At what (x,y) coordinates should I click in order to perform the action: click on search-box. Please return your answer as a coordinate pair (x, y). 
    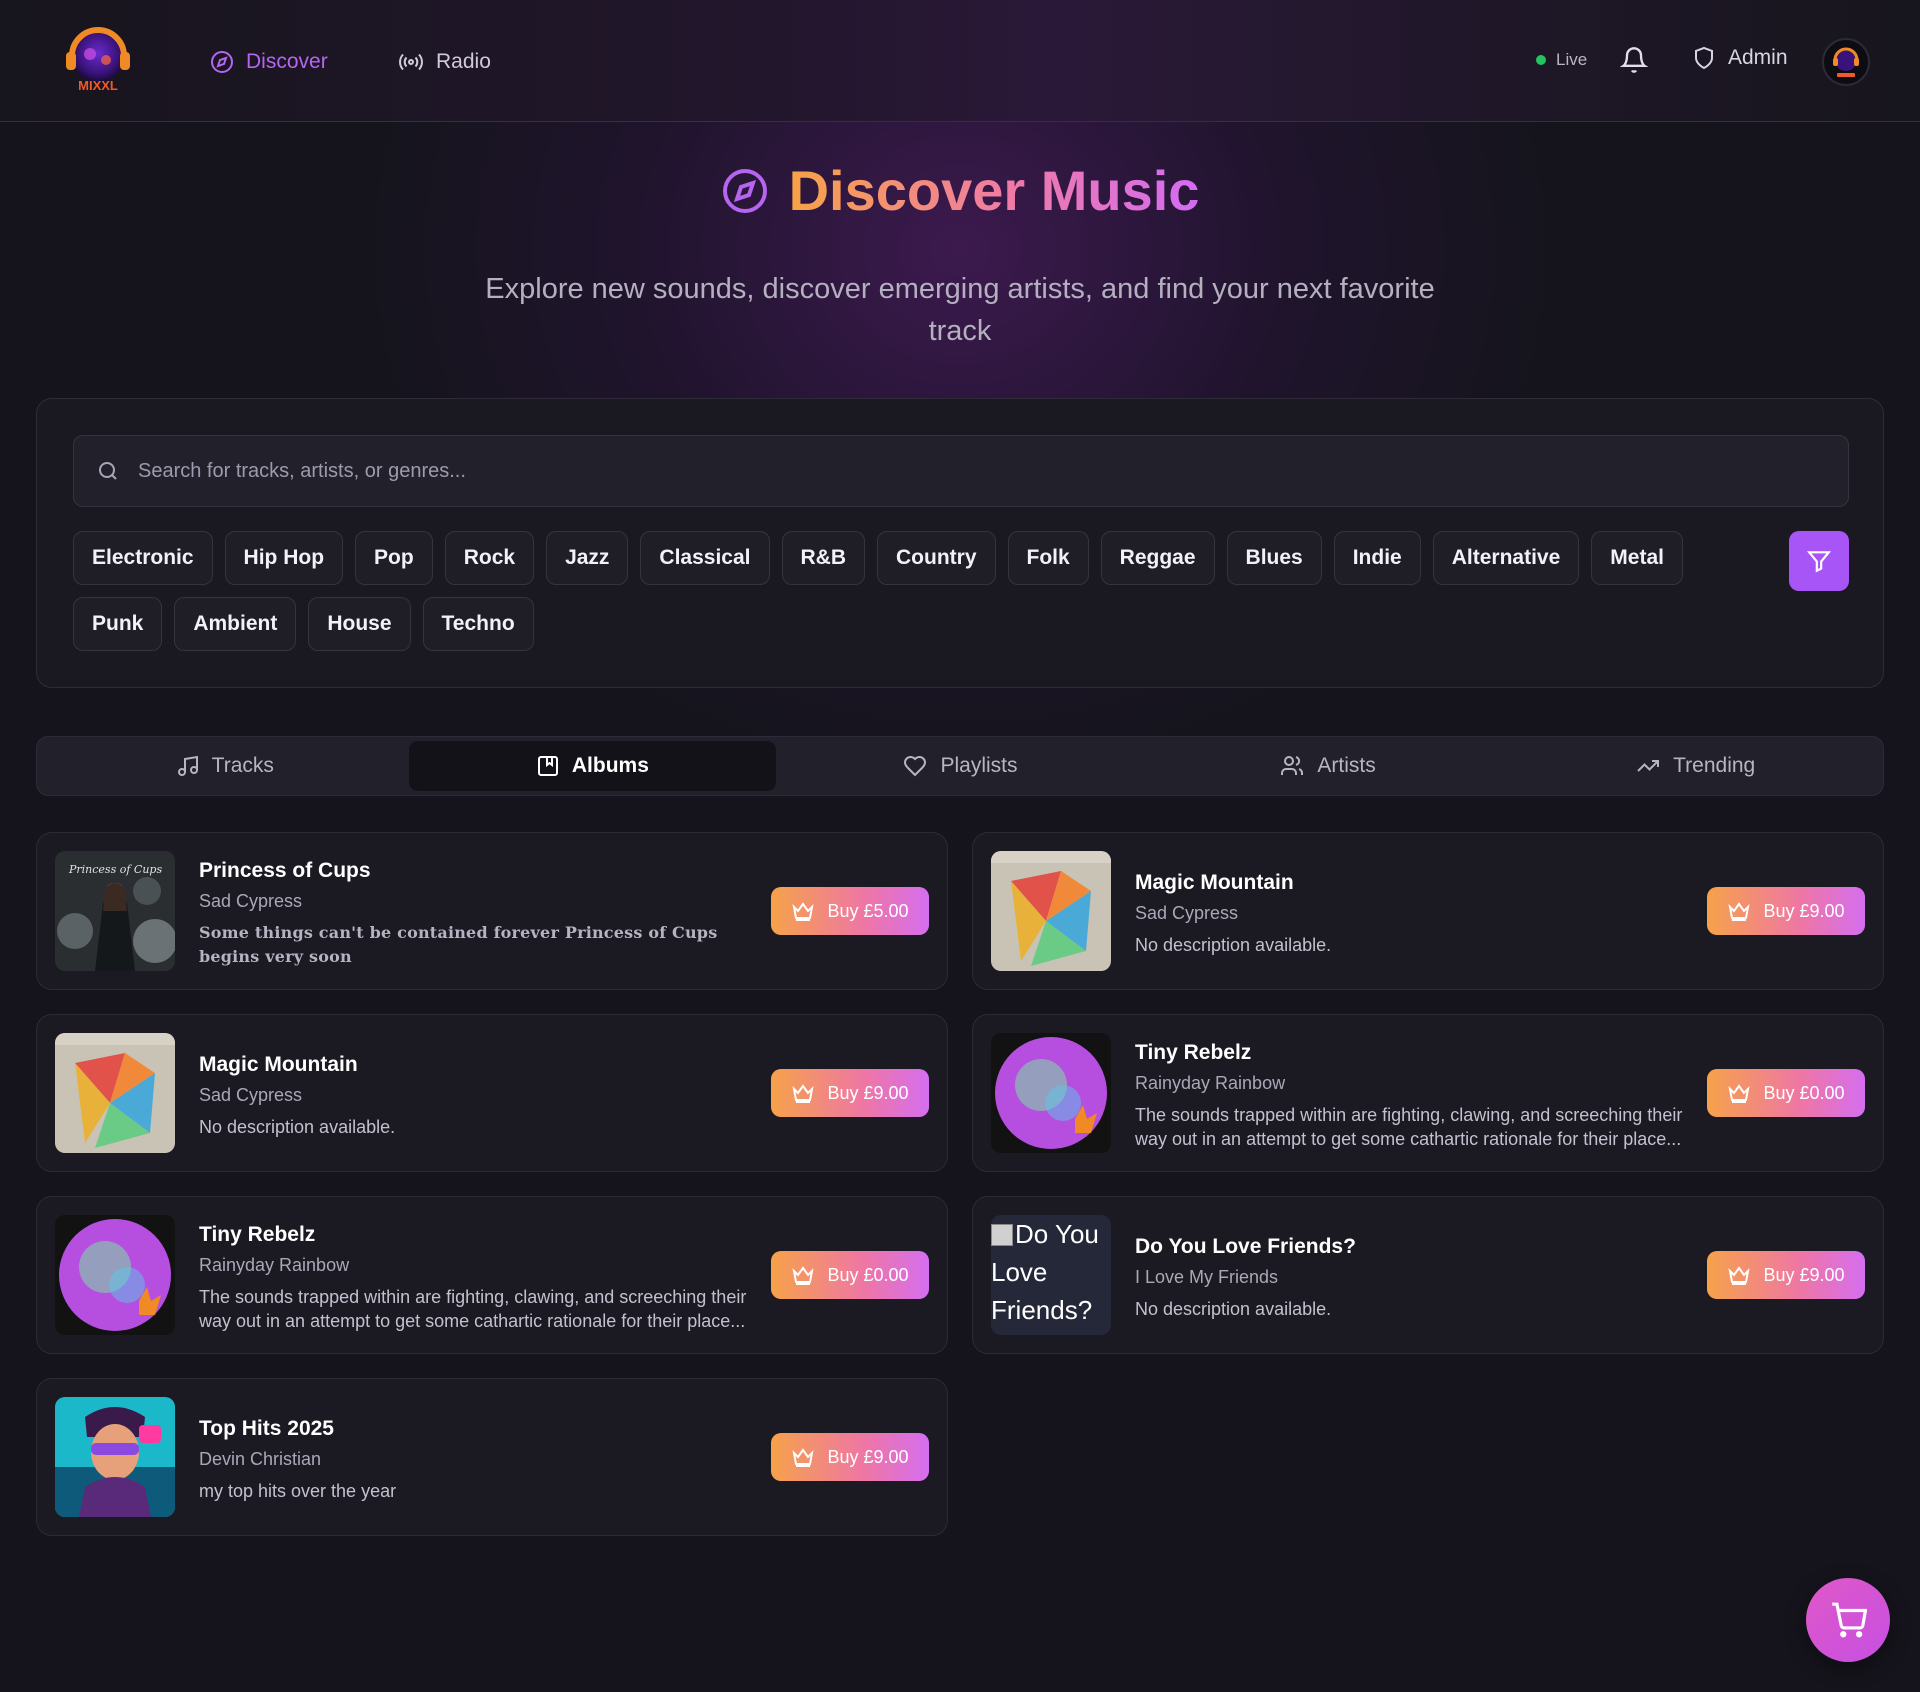
    Looking at the image, I should click on (961, 471).